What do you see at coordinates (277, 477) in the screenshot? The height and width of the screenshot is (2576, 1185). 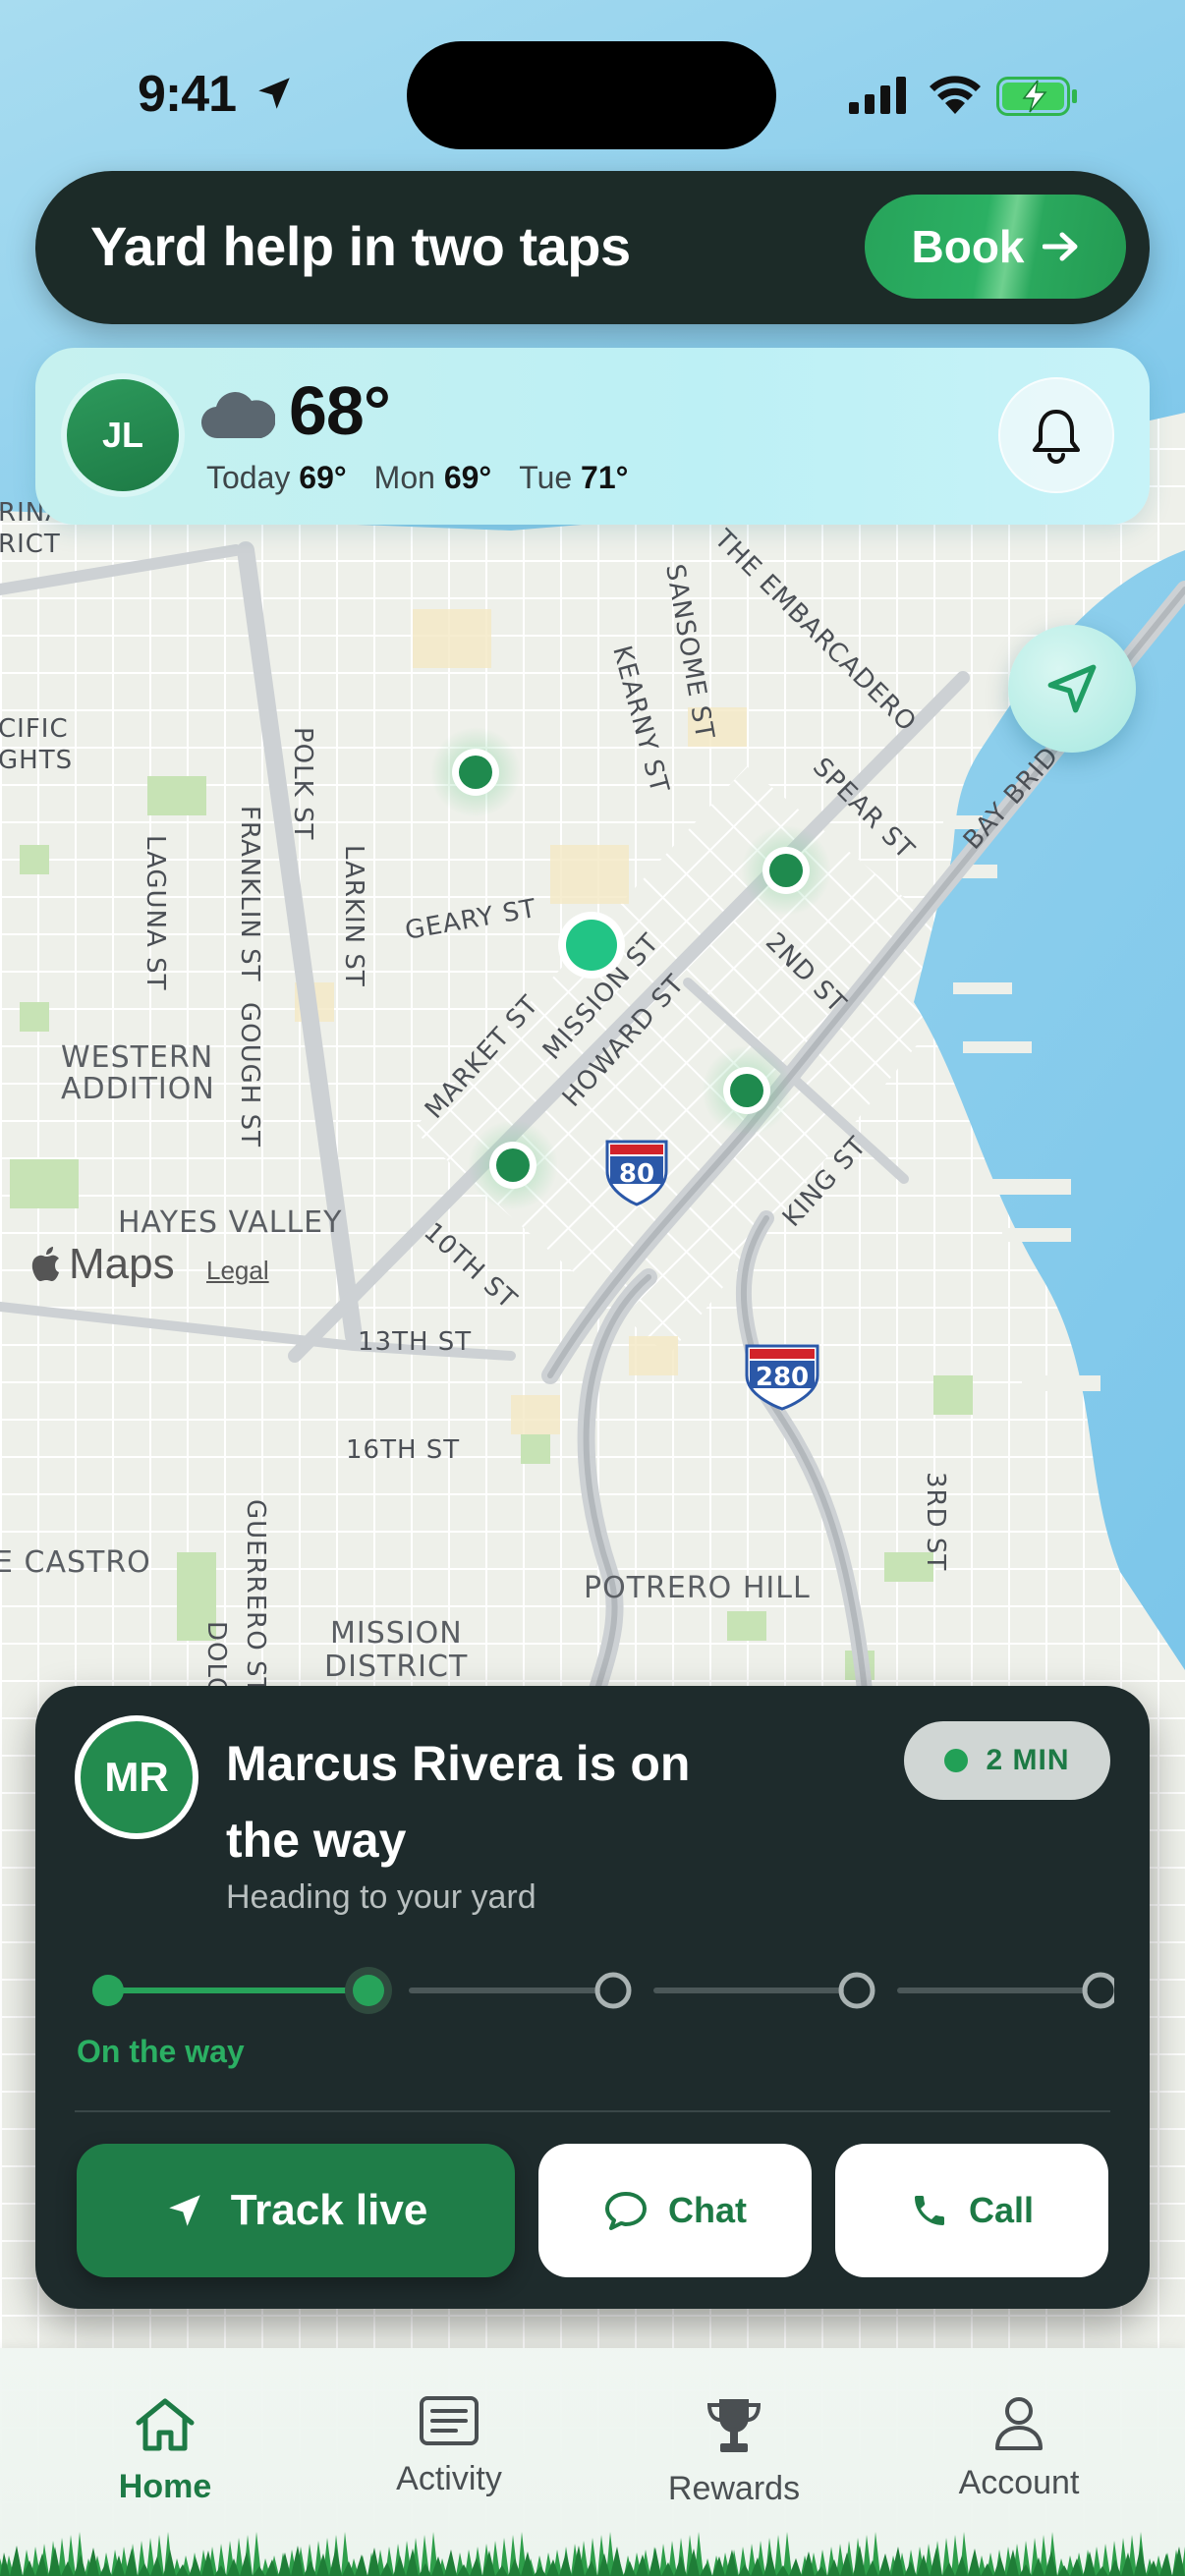 I see `forecast-today: Today 69°` at bounding box center [277, 477].